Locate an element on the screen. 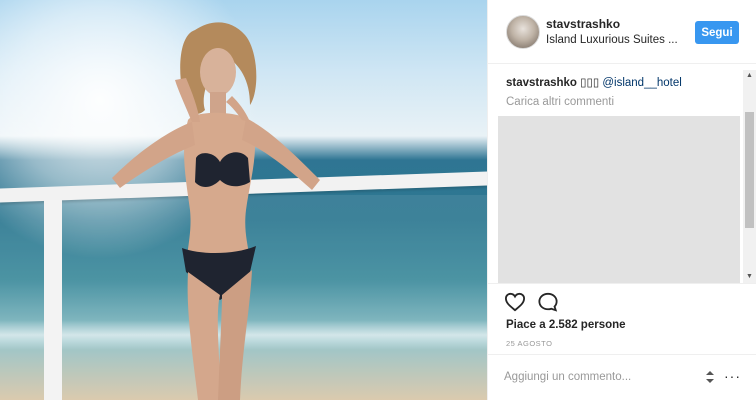 This screenshot has width=756, height=400. comments-scrollbar: ▲ ▼ is located at coordinates (749, 176).